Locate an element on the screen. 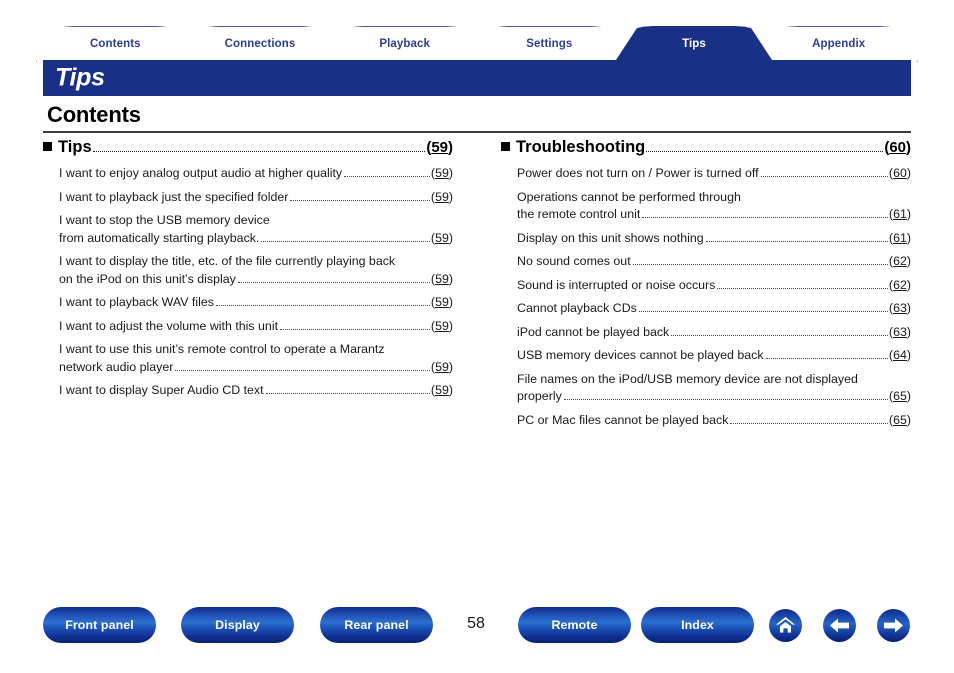 This screenshot has height=673, width=954. forward-button is located at coordinates (893, 625).